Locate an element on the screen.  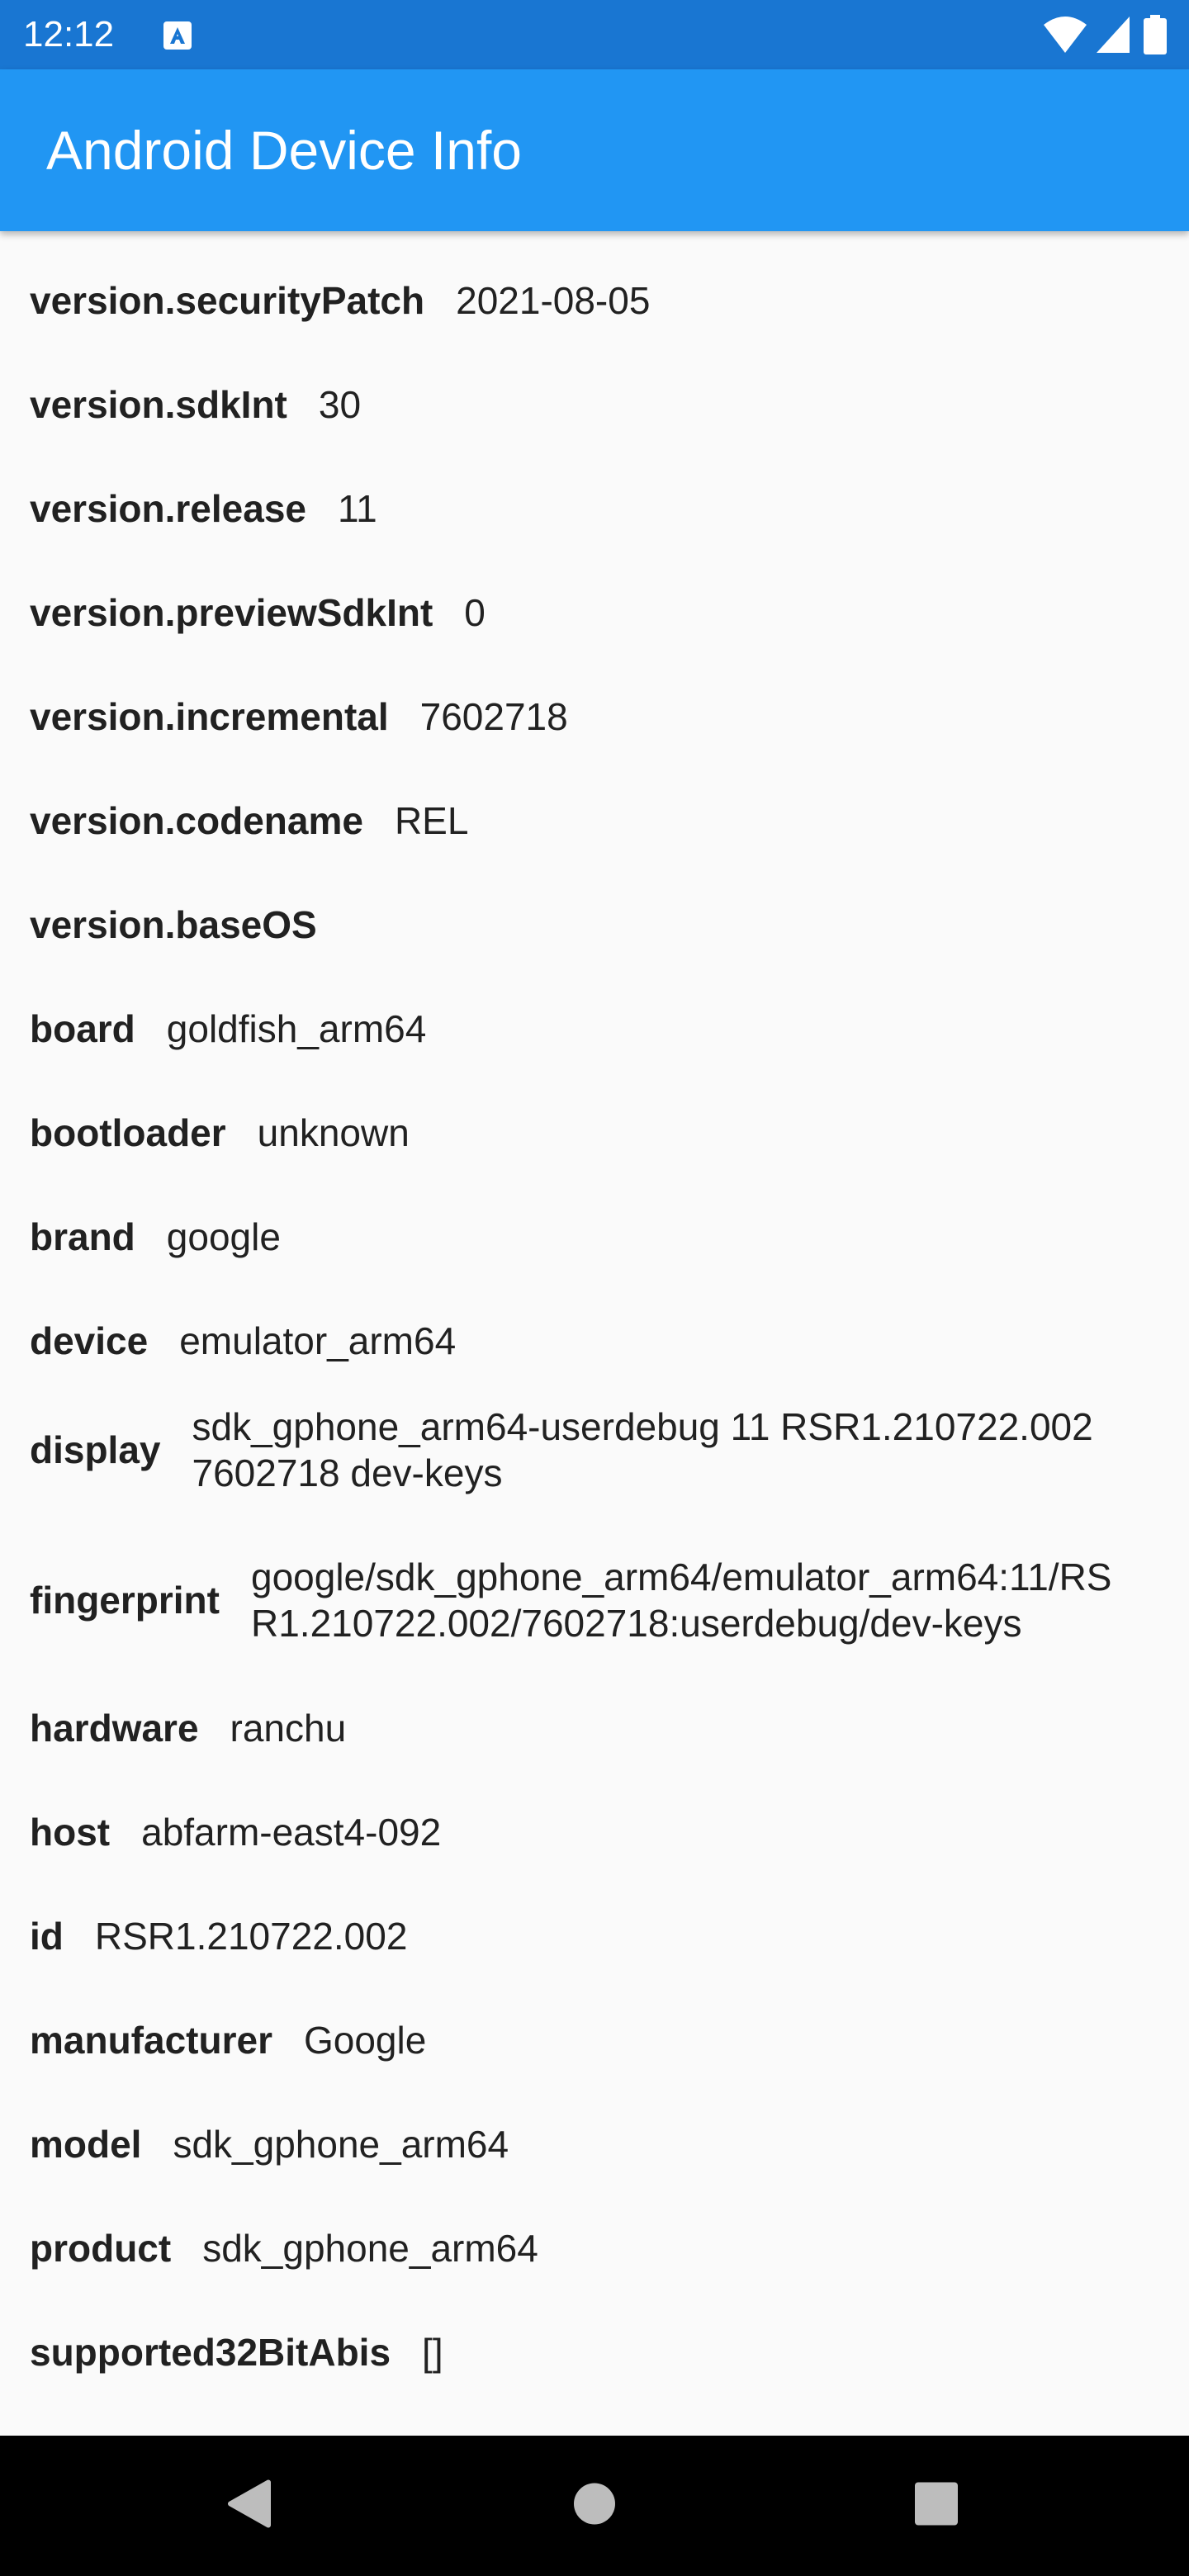
back-icon is located at coordinates (249, 2506).